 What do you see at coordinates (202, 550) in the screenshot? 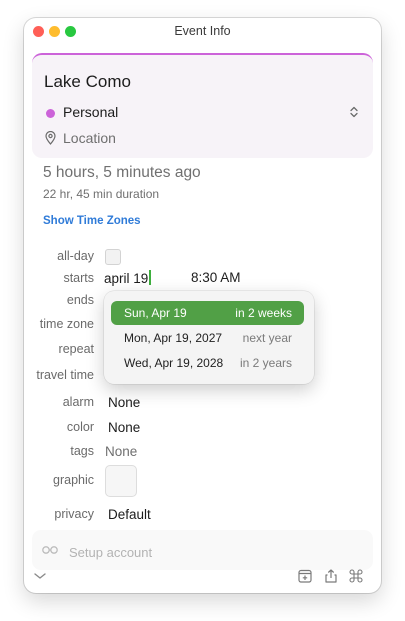
I see `setup-account-row: Setup account` at bounding box center [202, 550].